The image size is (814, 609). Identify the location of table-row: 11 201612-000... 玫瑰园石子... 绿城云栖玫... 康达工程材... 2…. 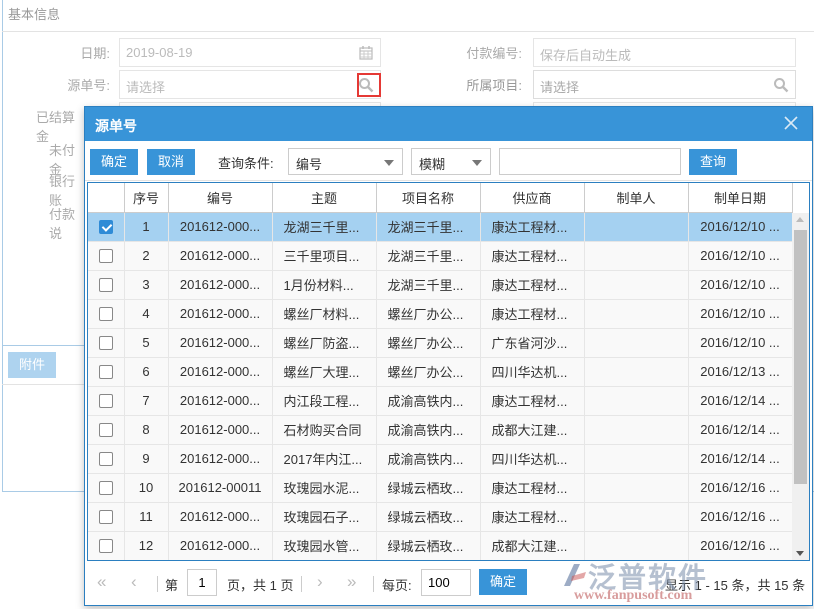
(440, 517).